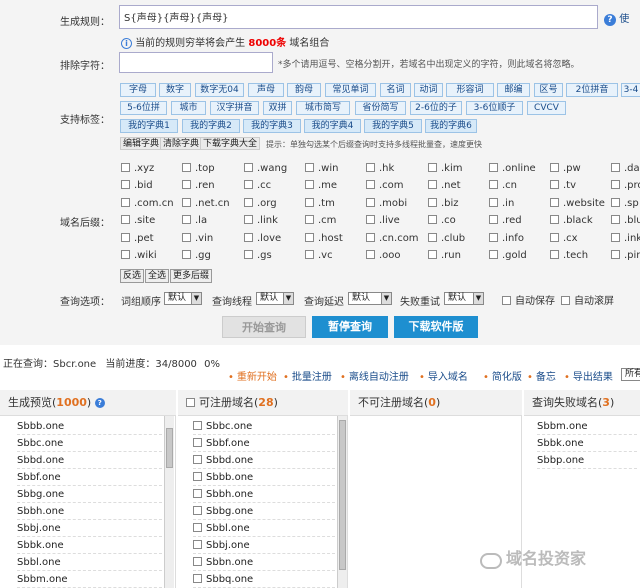 The image size is (640, 588). Describe the element at coordinates (264, 562) in the screenshot. I see `list-item: Sbbn.one` at that location.